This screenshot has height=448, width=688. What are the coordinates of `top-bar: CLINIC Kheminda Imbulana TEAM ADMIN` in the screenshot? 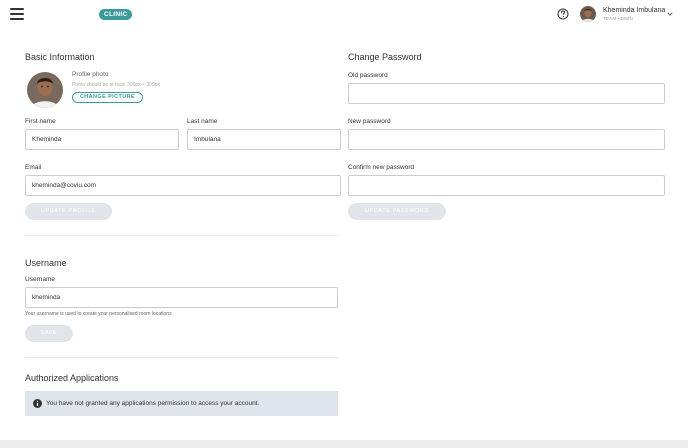 It's located at (344, 15).